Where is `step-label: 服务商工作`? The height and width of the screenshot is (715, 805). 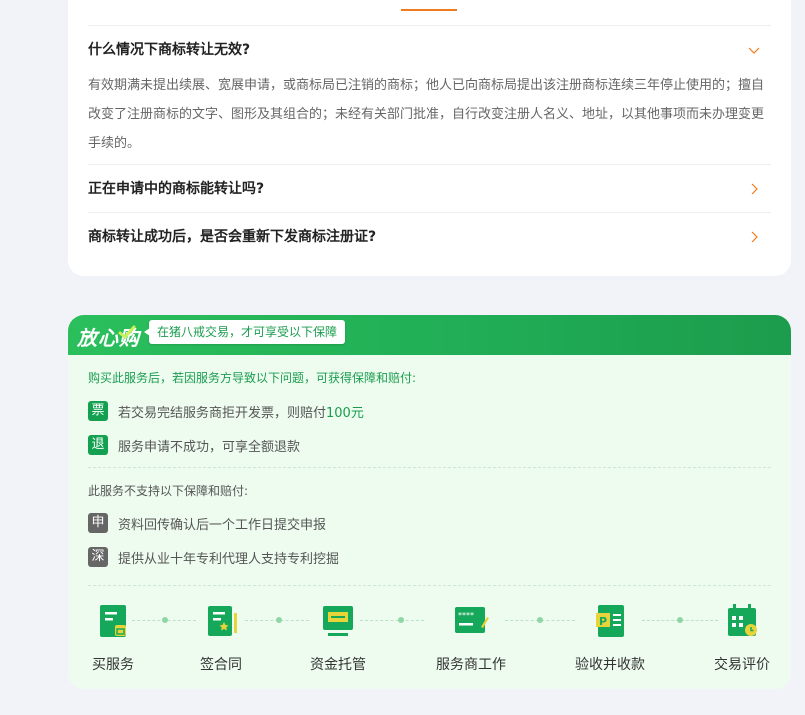 step-label: 服务商工作 is located at coordinates (471, 665).